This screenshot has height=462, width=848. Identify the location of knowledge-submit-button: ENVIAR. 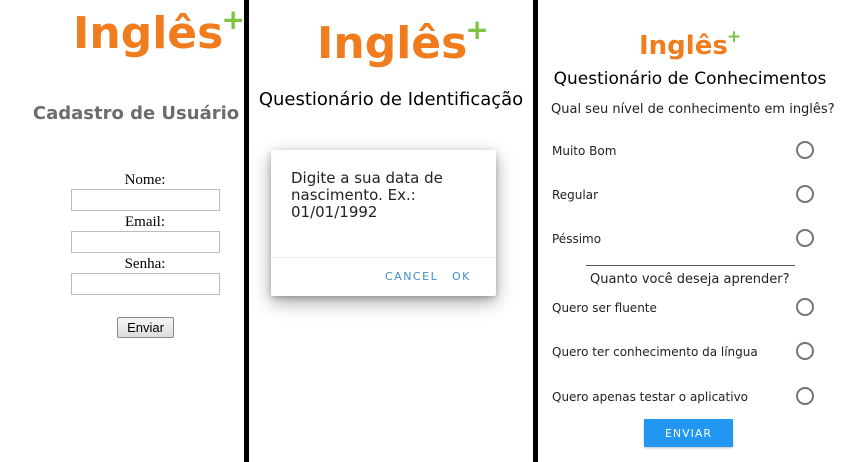
(688, 433).